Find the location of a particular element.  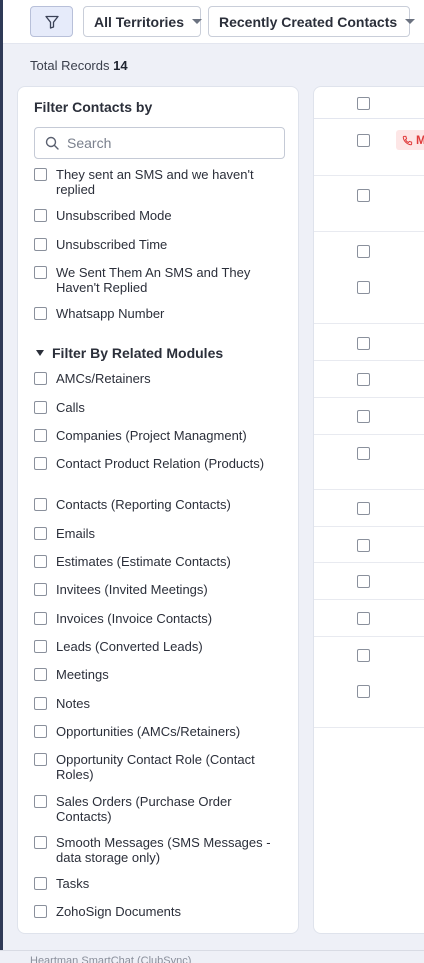

total-records: Total Records 14 is located at coordinates (79, 65).